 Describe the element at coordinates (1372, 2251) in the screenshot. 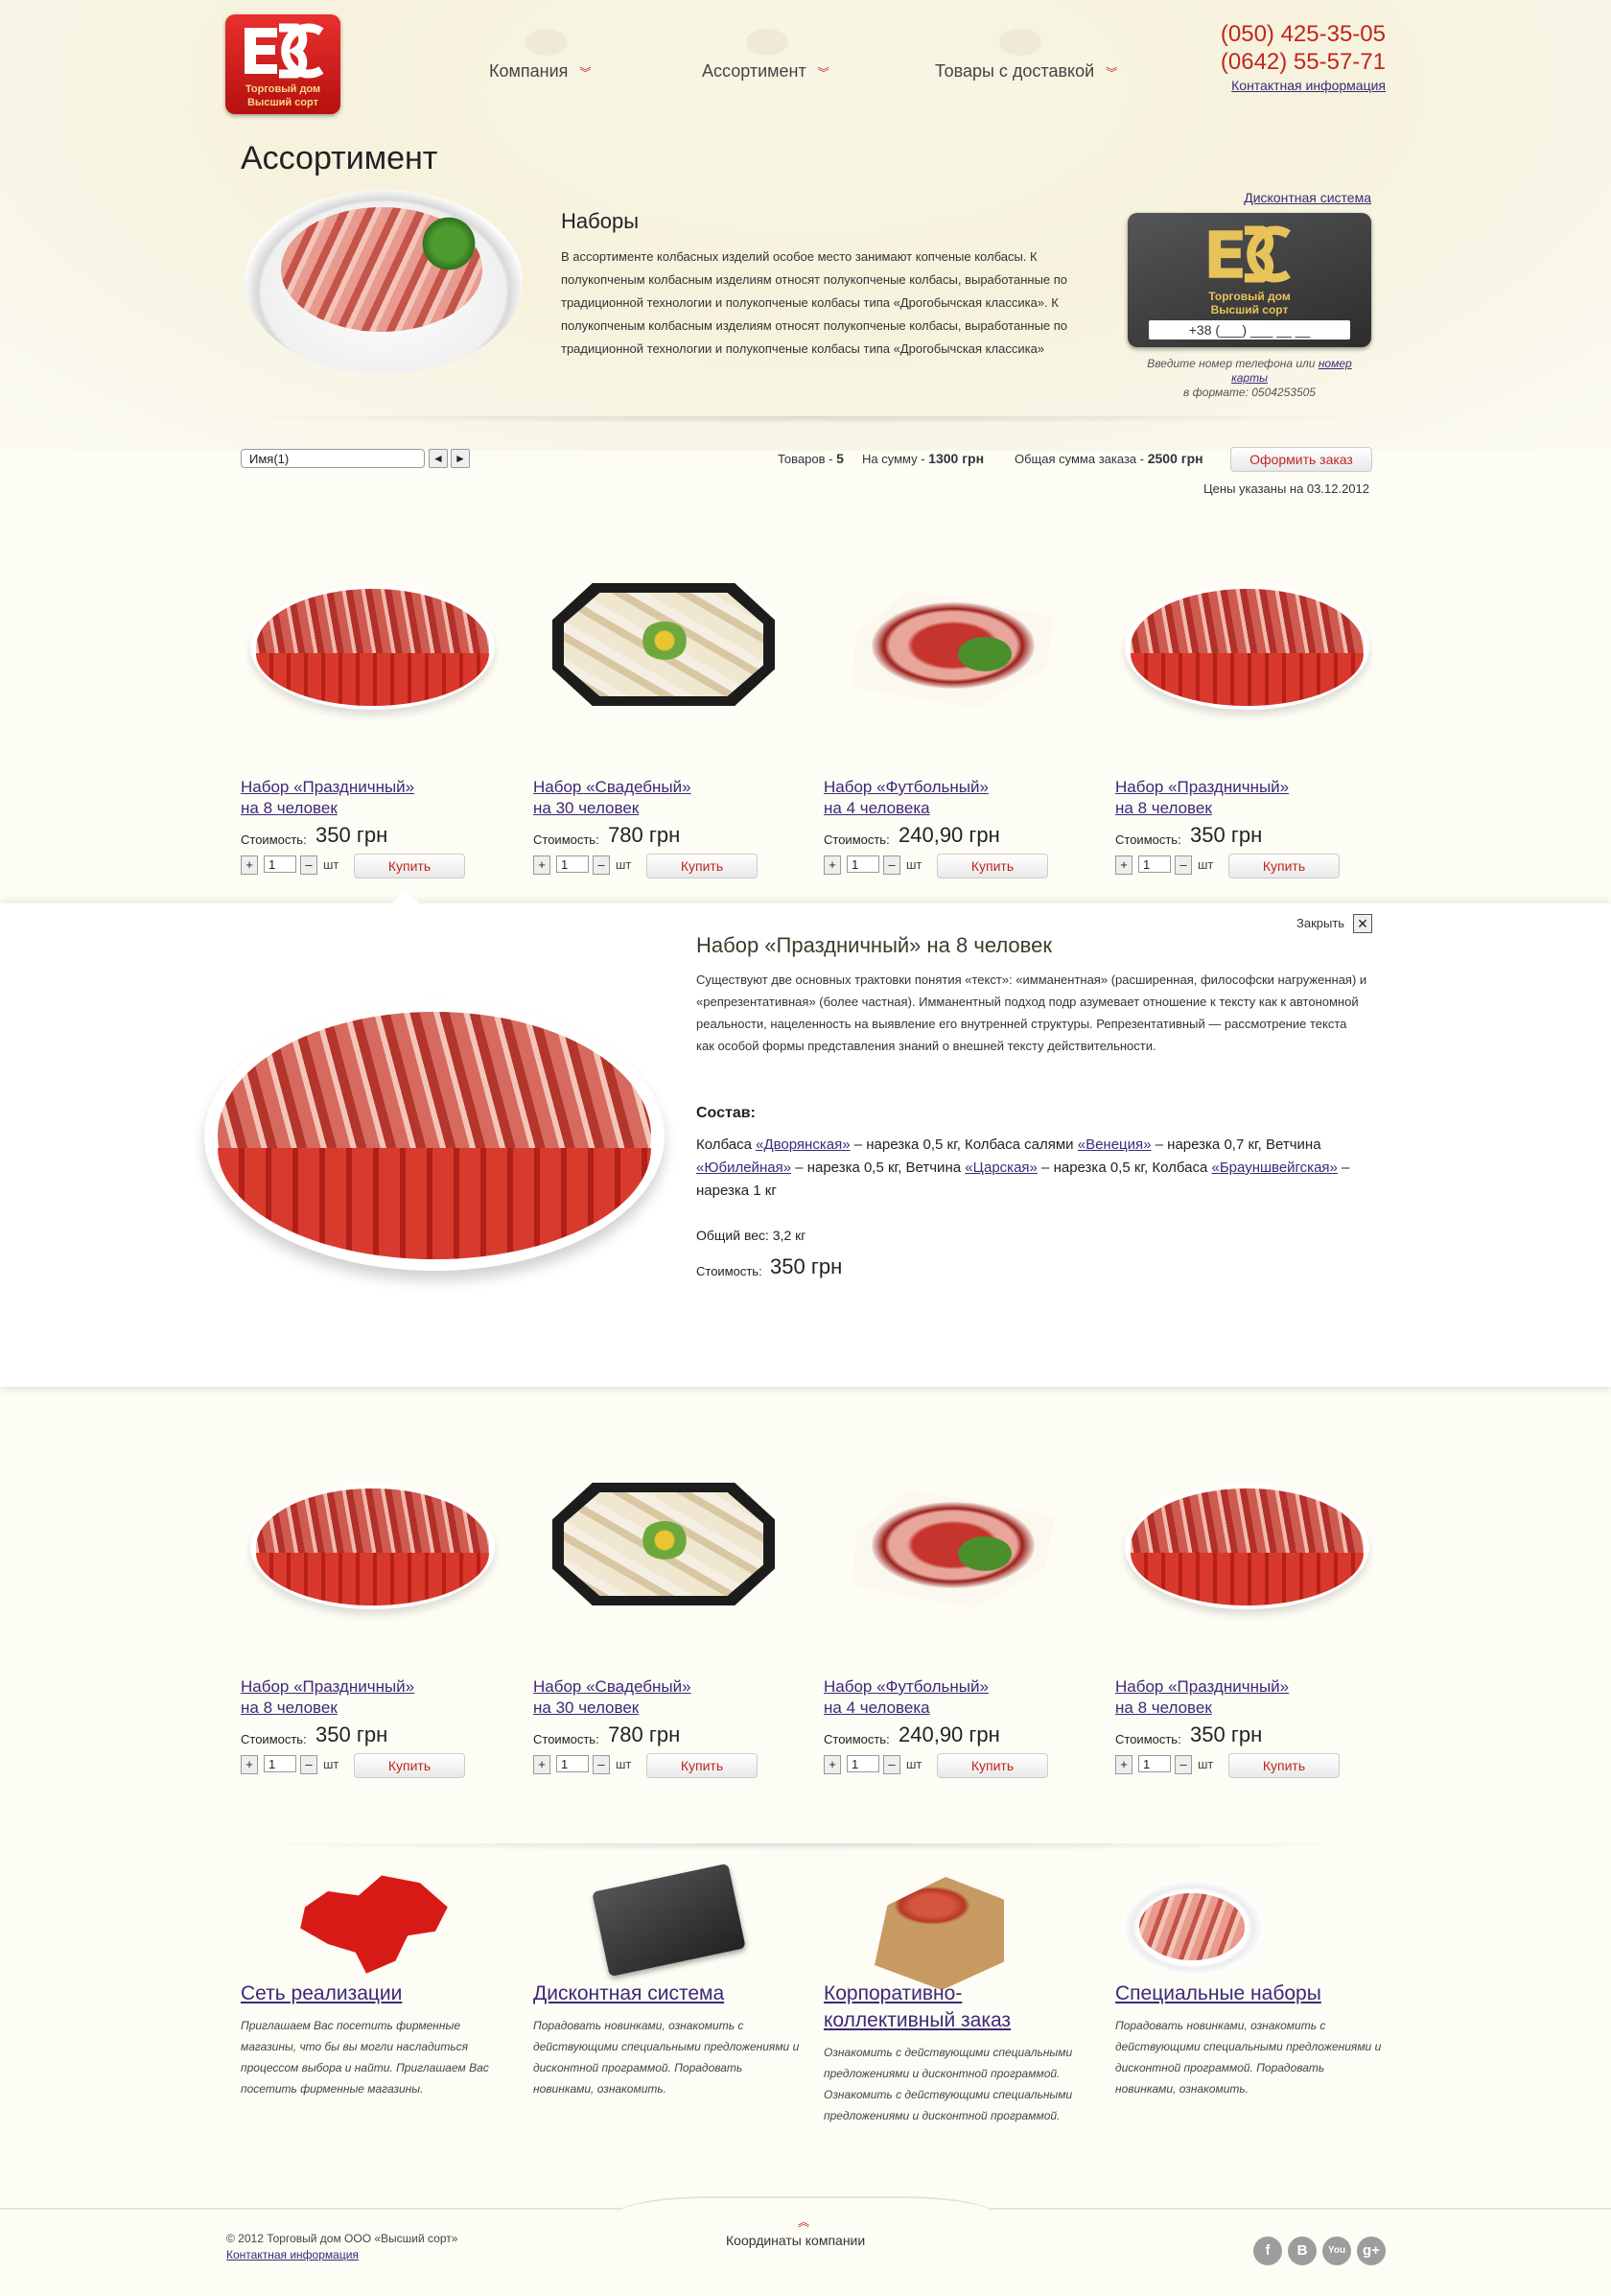

I see `google-plus-icon: g+` at that location.